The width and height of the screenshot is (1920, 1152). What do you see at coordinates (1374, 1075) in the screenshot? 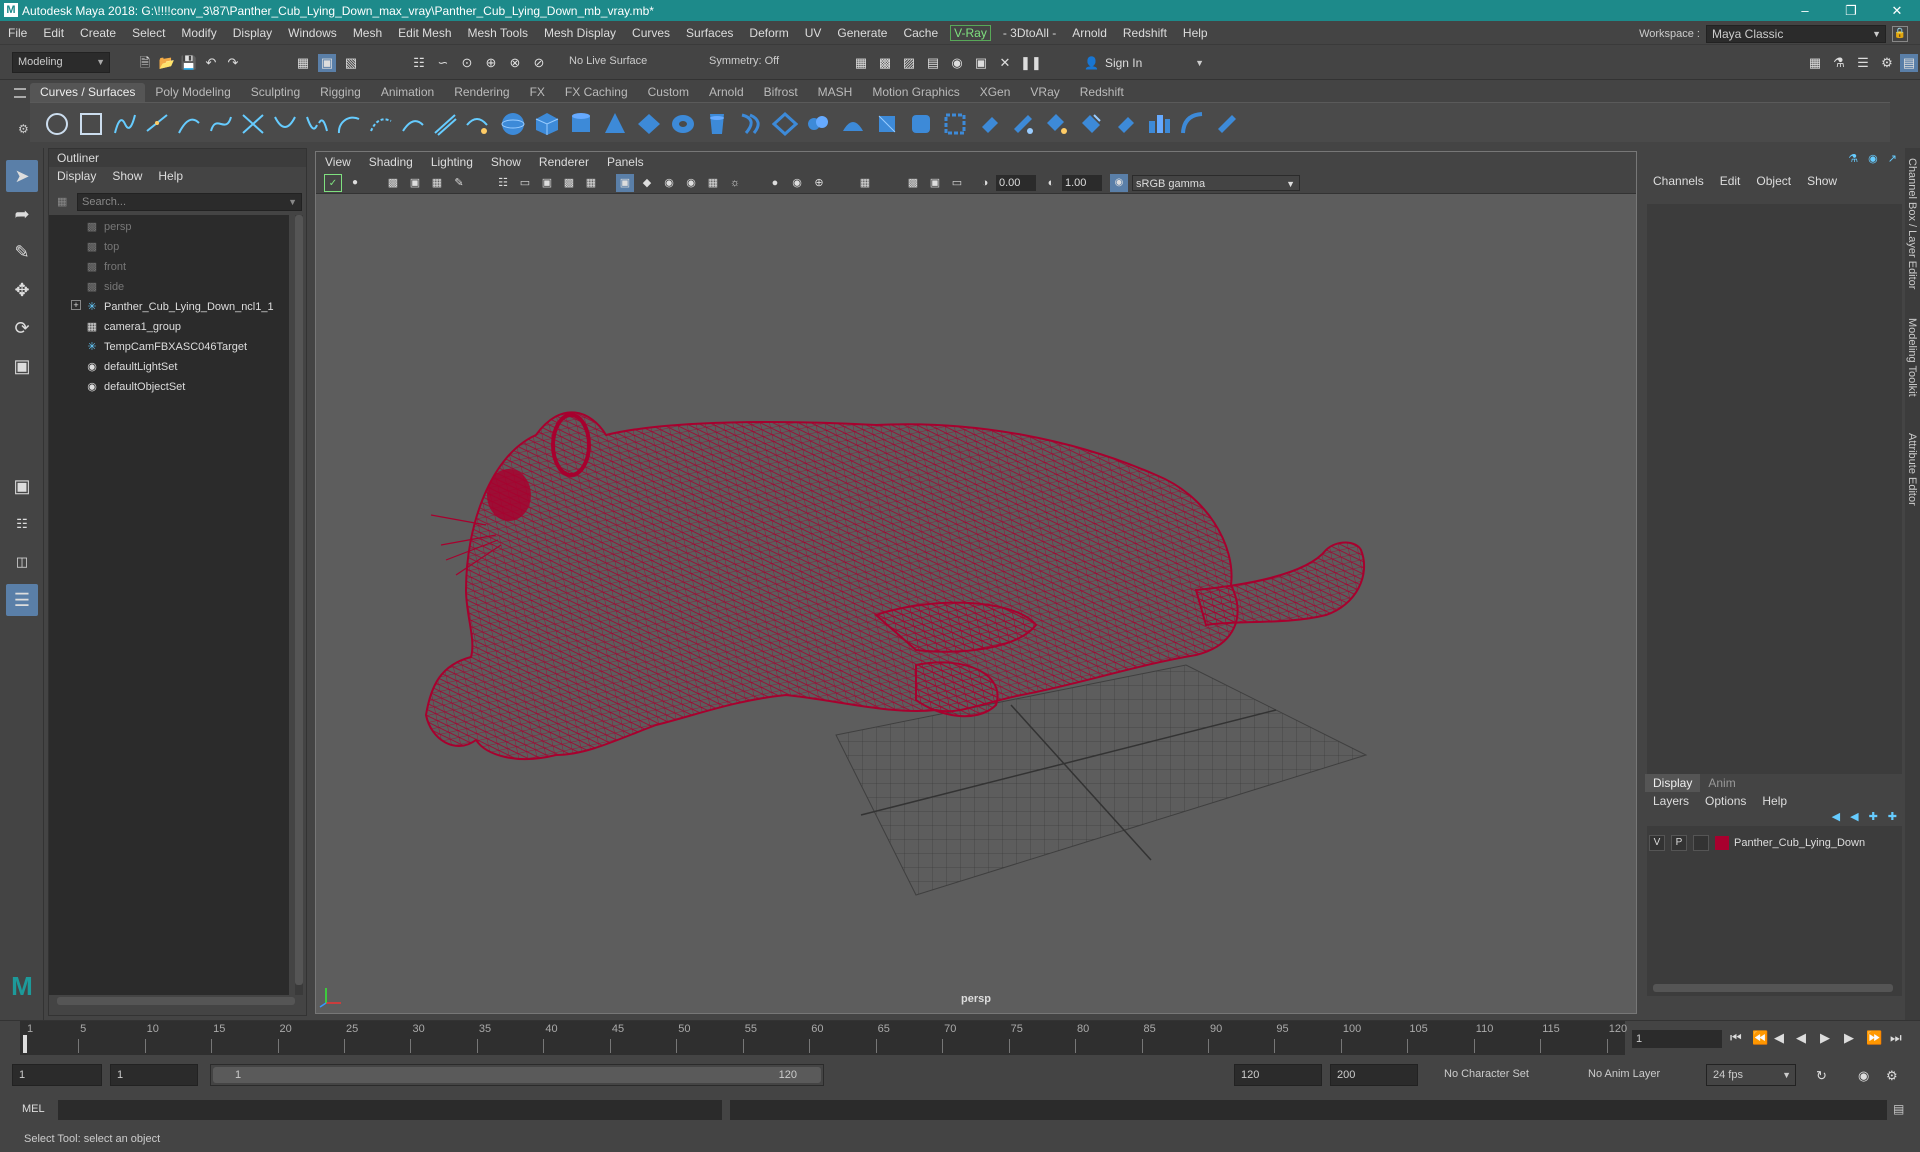
I see `animation-end-field: 200` at bounding box center [1374, 1075].